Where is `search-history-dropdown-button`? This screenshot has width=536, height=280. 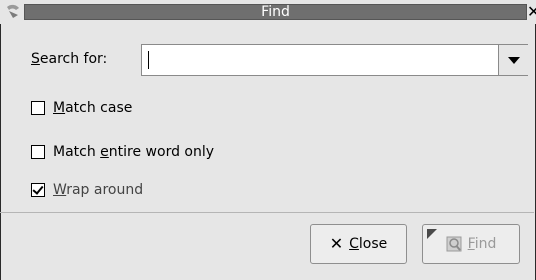
search-history-dropdown-button is located at coordinates (513, 60).